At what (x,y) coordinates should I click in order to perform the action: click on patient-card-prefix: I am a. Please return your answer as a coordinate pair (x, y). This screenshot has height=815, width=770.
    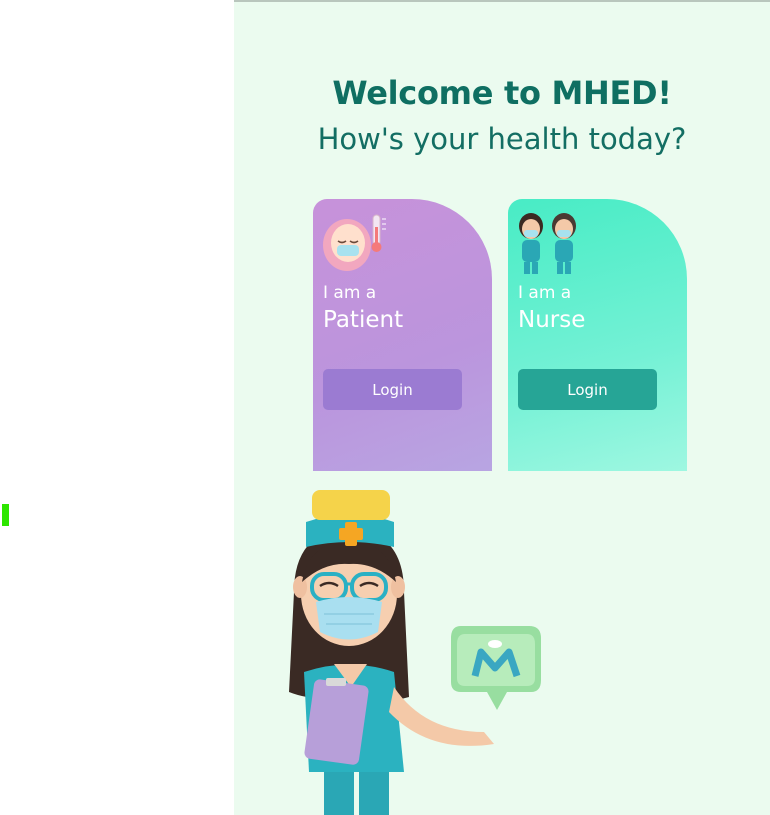
    Looking at the image, I should click on (350, 293).